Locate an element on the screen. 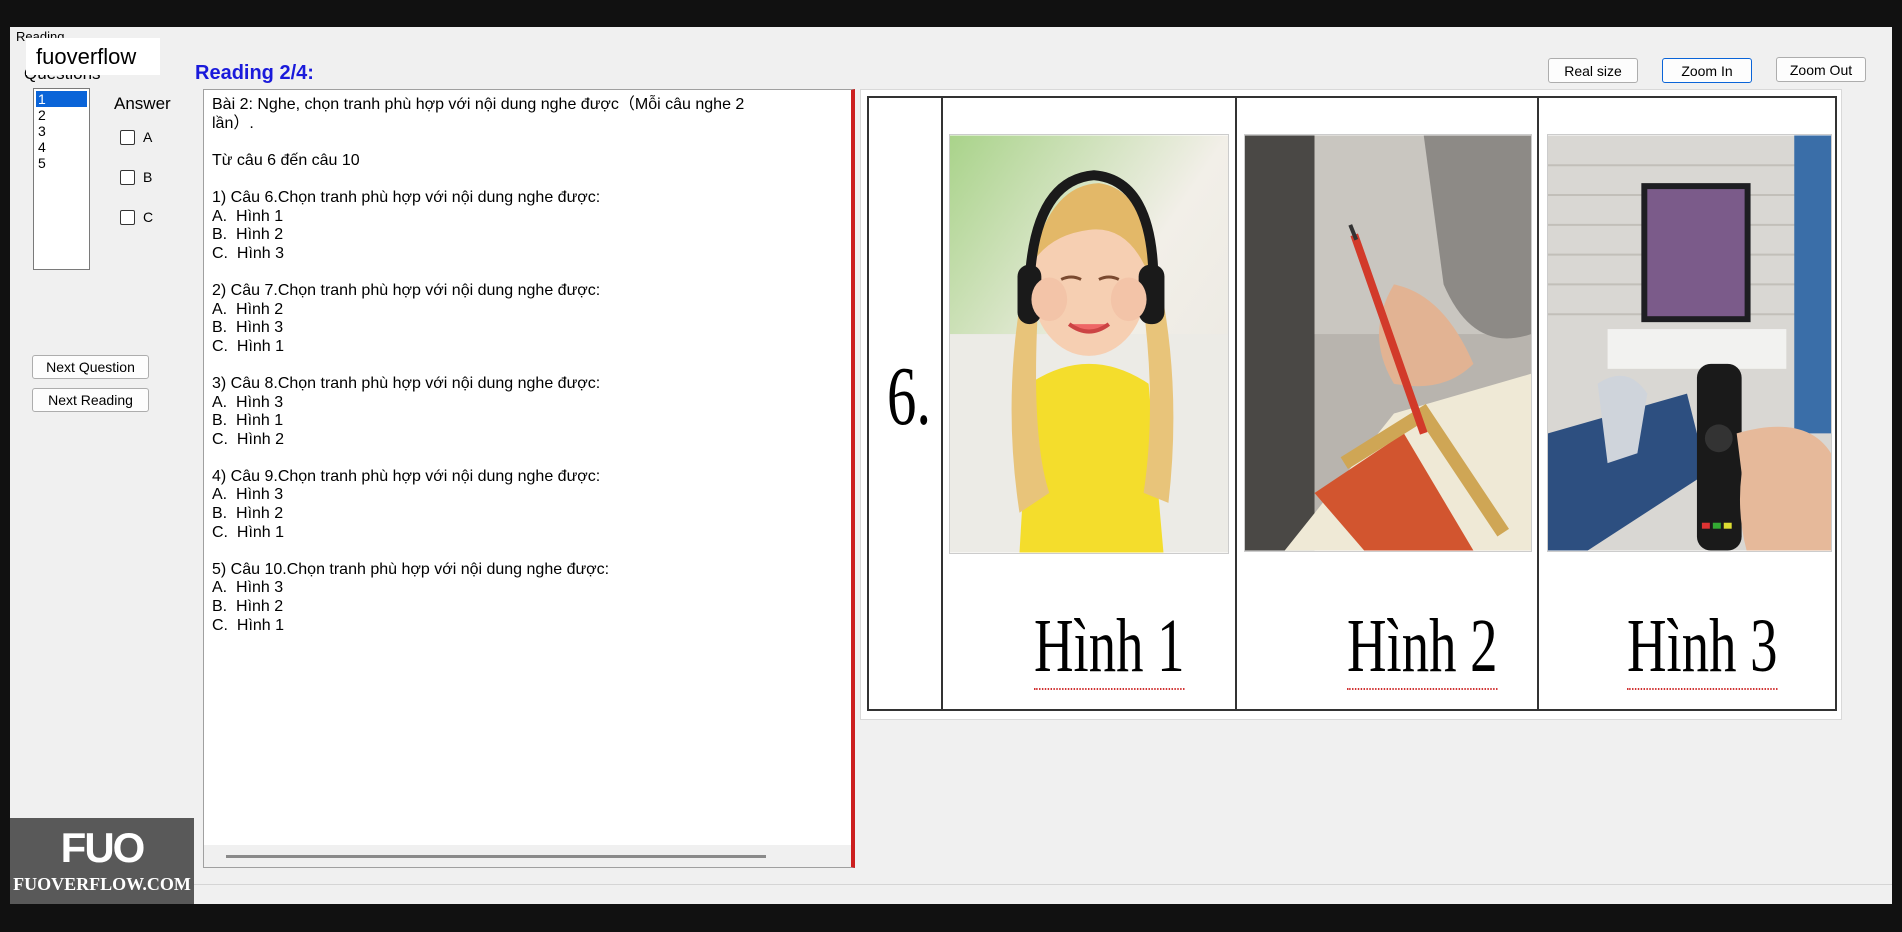  image-label-1-text: Hình 1 is located at coordinates (1109, 647).